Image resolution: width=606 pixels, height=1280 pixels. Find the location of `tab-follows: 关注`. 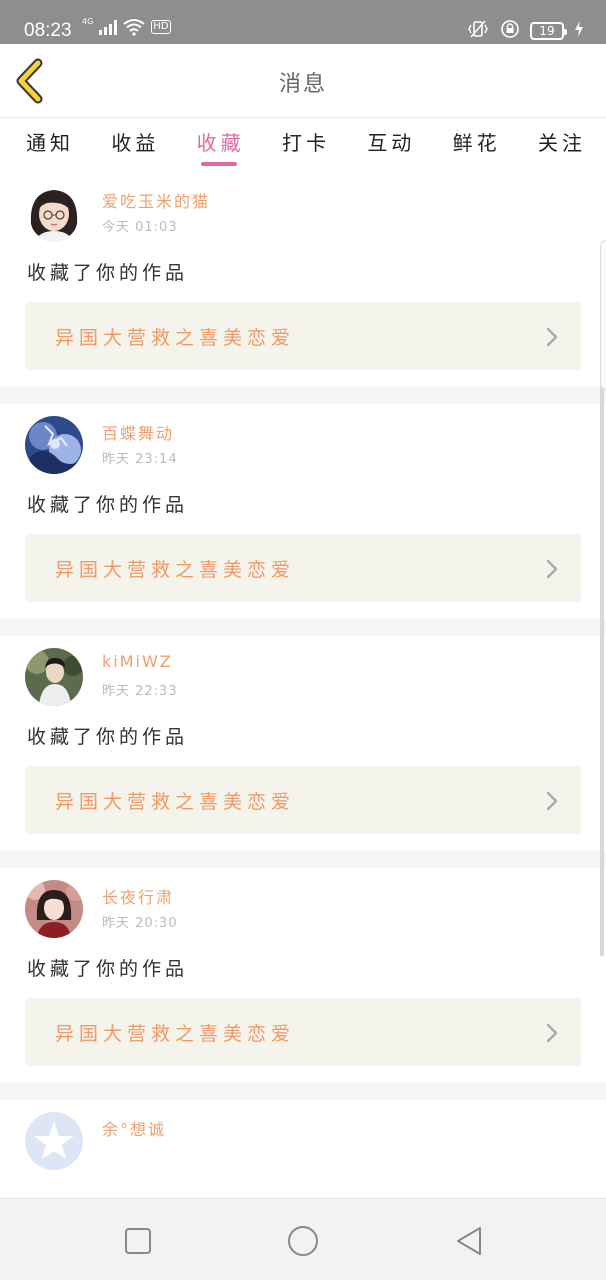

tab-follows: 关注 is located at coordinates (562, 145).